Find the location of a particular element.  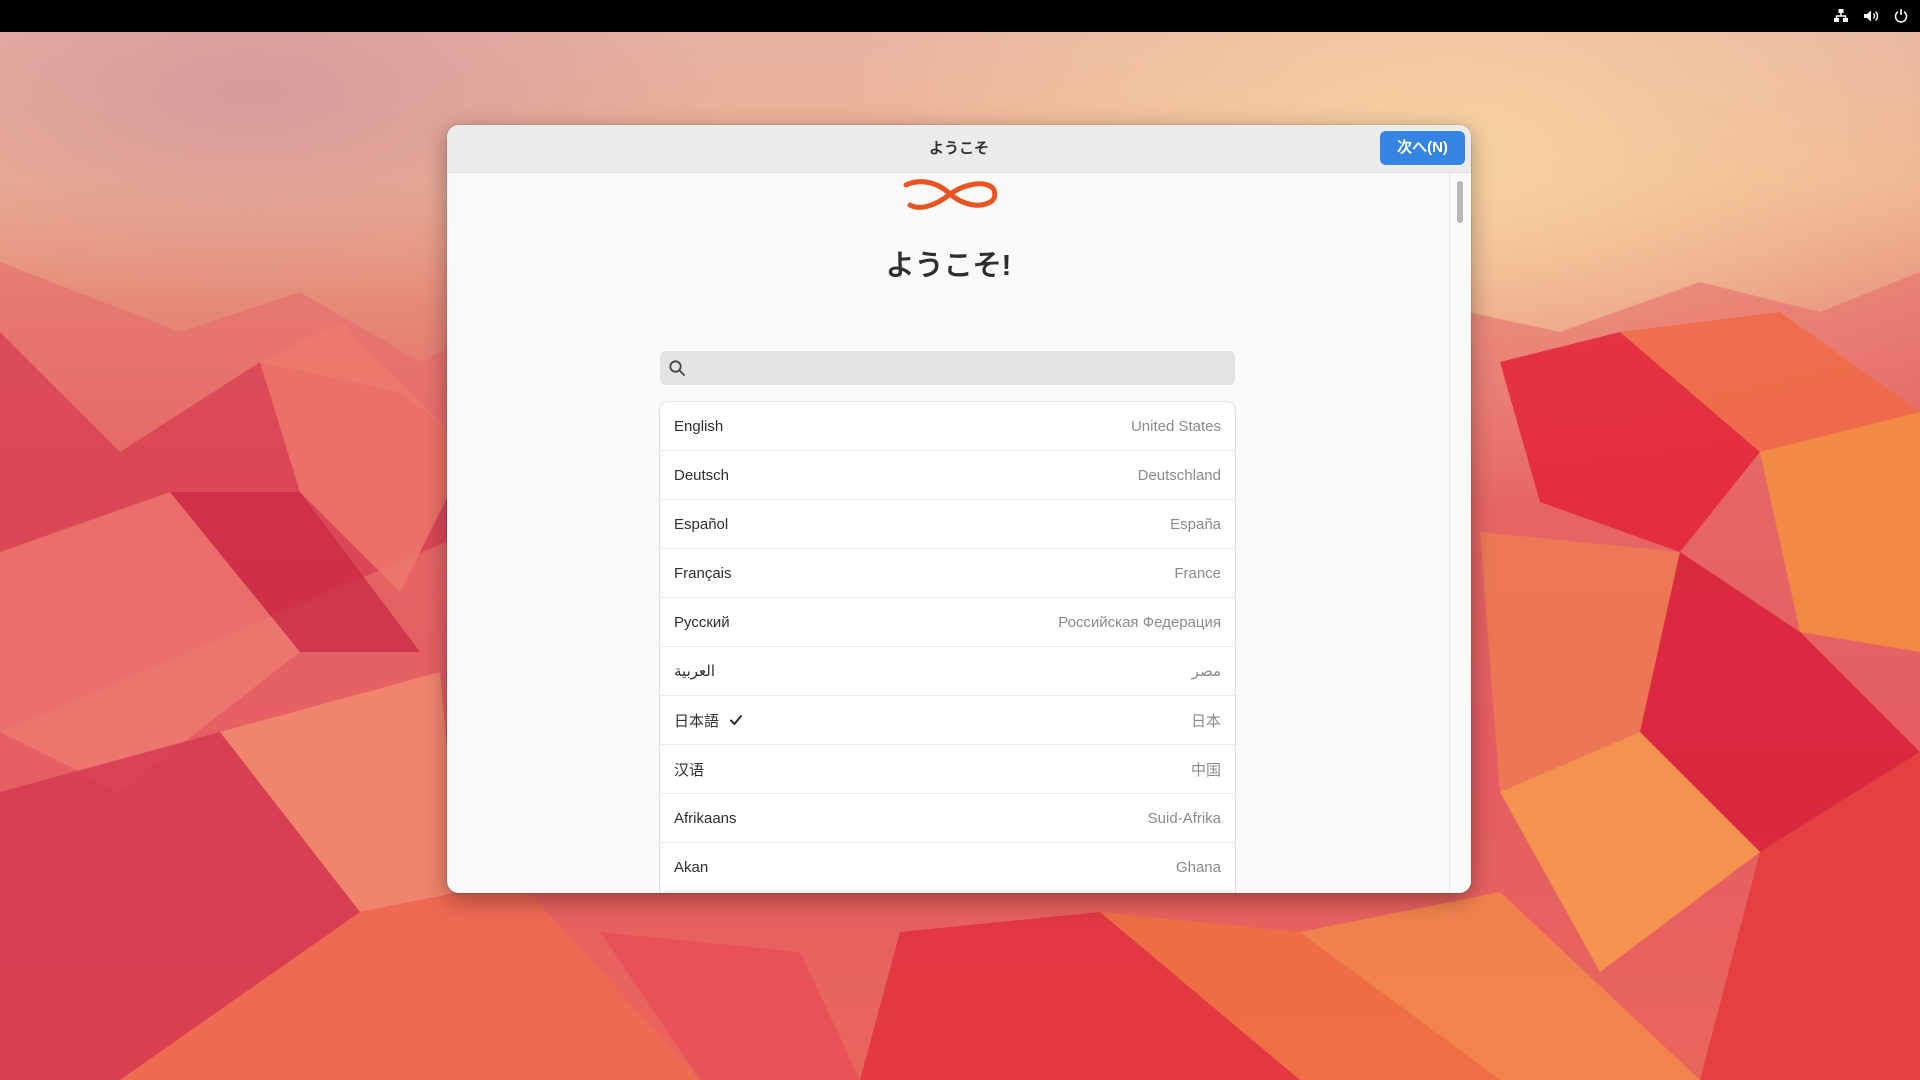

language-row: Русский Российская Федерация is located at coordinates (947, 622).